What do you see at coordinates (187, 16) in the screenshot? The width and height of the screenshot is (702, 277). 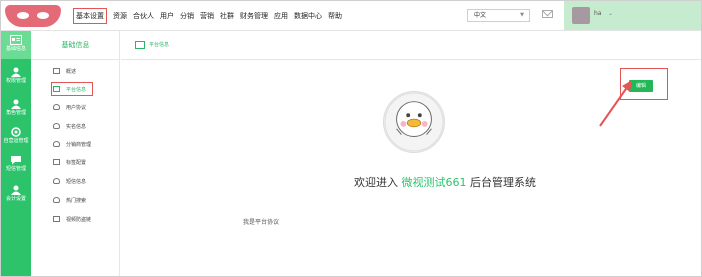 I see `nav-item-distribution: 分销` at bounding box center [187, 16].